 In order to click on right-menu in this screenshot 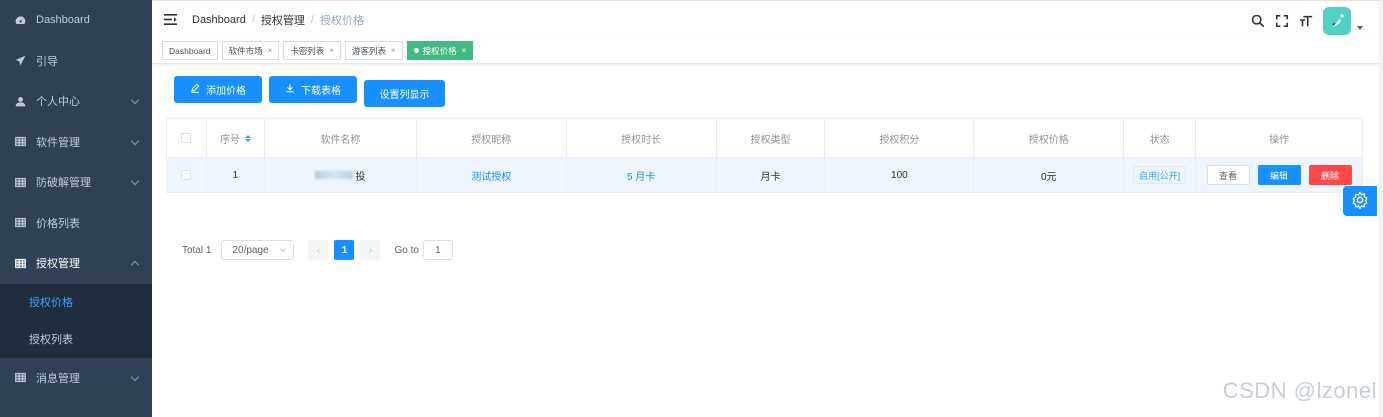, I will do `click(1304, 21)`.